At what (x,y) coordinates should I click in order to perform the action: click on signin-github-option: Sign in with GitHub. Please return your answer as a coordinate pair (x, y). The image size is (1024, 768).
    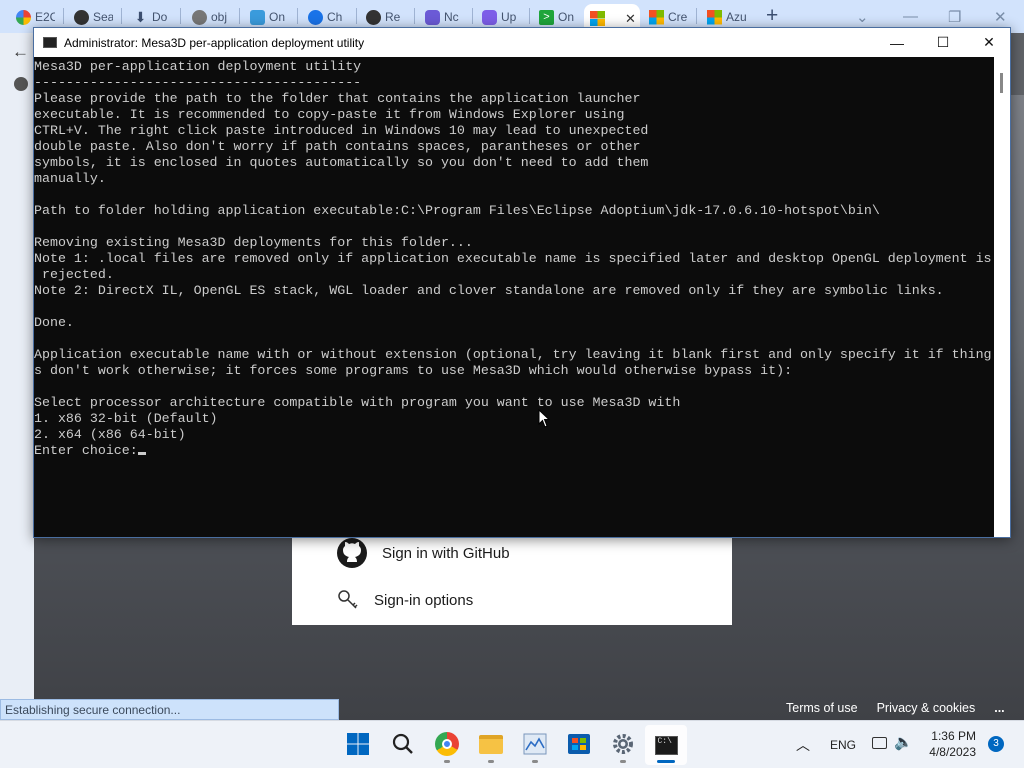
    Looking at the image, I should click on (423, 553).